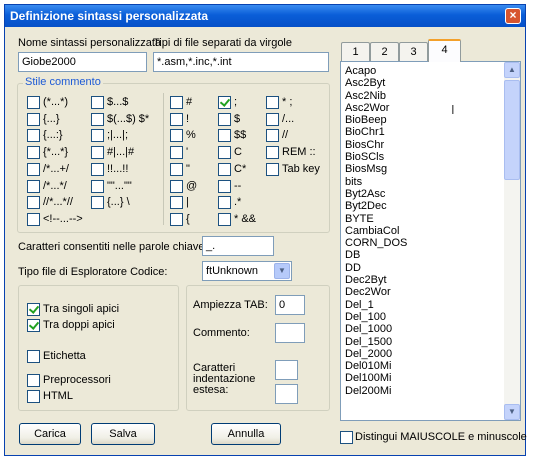 Image resolution: width=533 pixels, height=461 pixels. I want to click on list-item: Del100Mi, so click(423, 378).